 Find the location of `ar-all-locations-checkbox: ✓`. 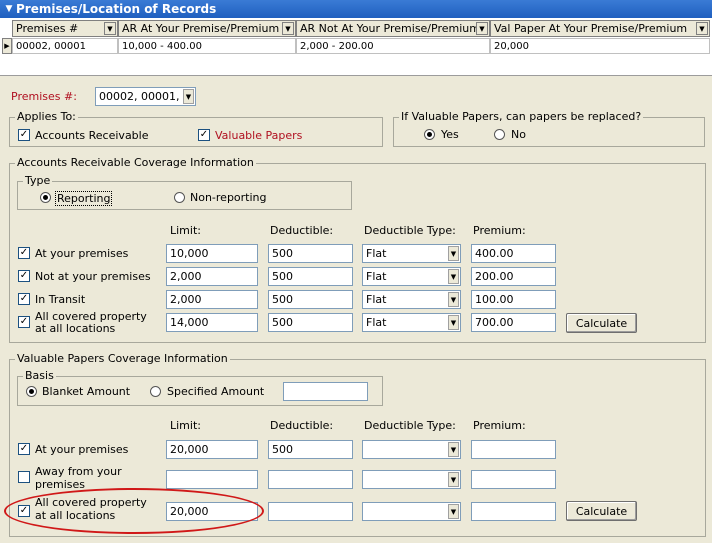

ar-all-locations-checkbox: ✓ is located at coordinates (24, 322).